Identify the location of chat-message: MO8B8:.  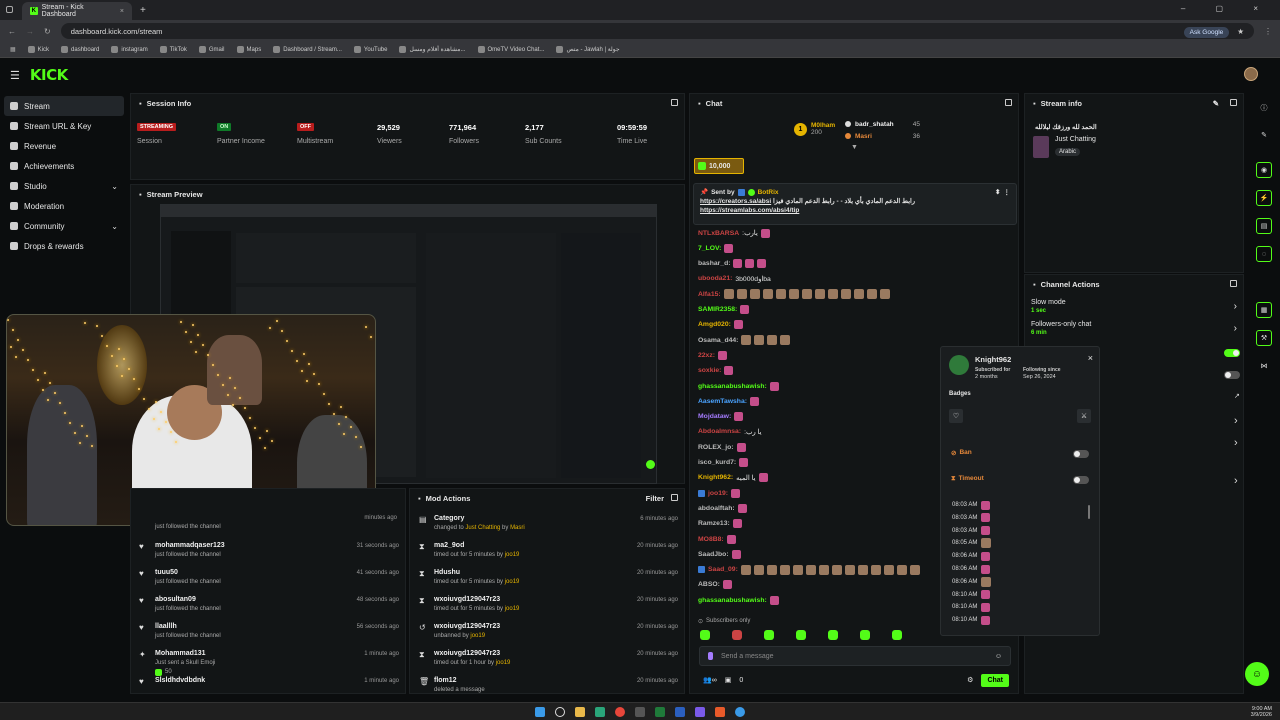
(717, 539).